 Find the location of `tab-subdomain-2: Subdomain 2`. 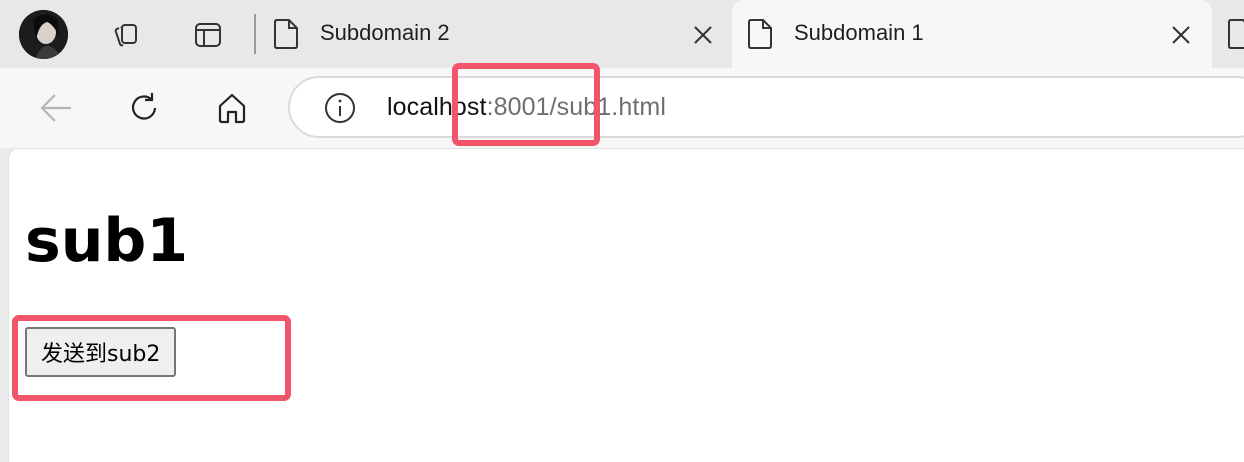

tab-subdomain-2: Subdomain 2 is located at coordinates (493, 34).